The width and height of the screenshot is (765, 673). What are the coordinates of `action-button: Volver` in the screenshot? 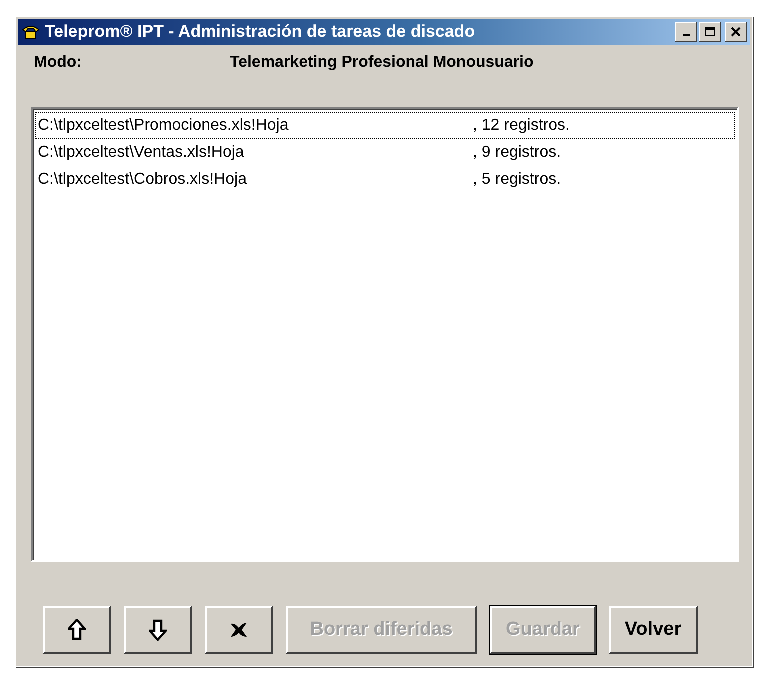 It's located at (653, 630).